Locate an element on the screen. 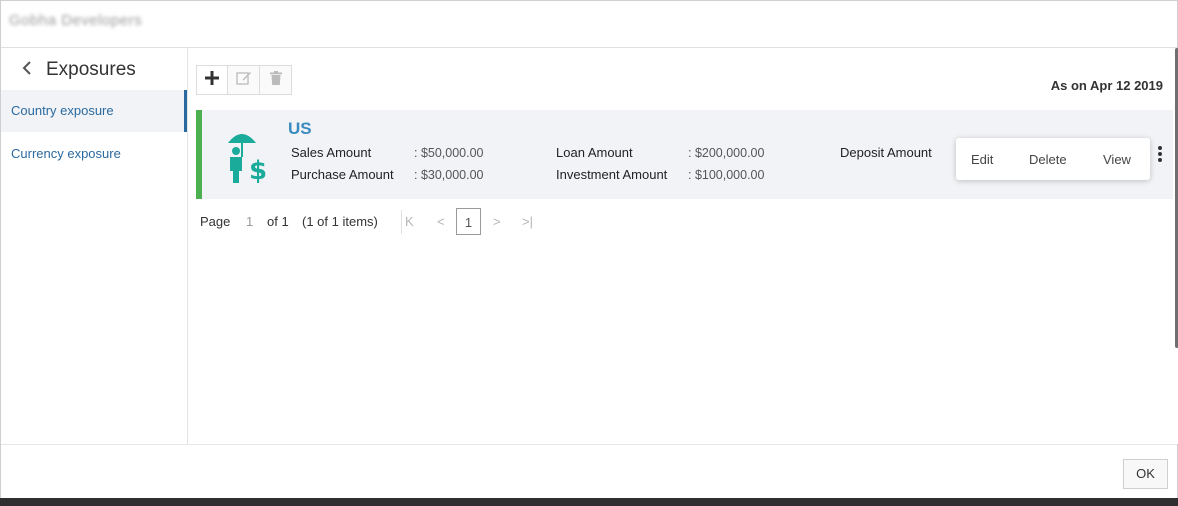 The width and height of the screenshot is (1178, 506). add-button is located at coordinates (212, 80).